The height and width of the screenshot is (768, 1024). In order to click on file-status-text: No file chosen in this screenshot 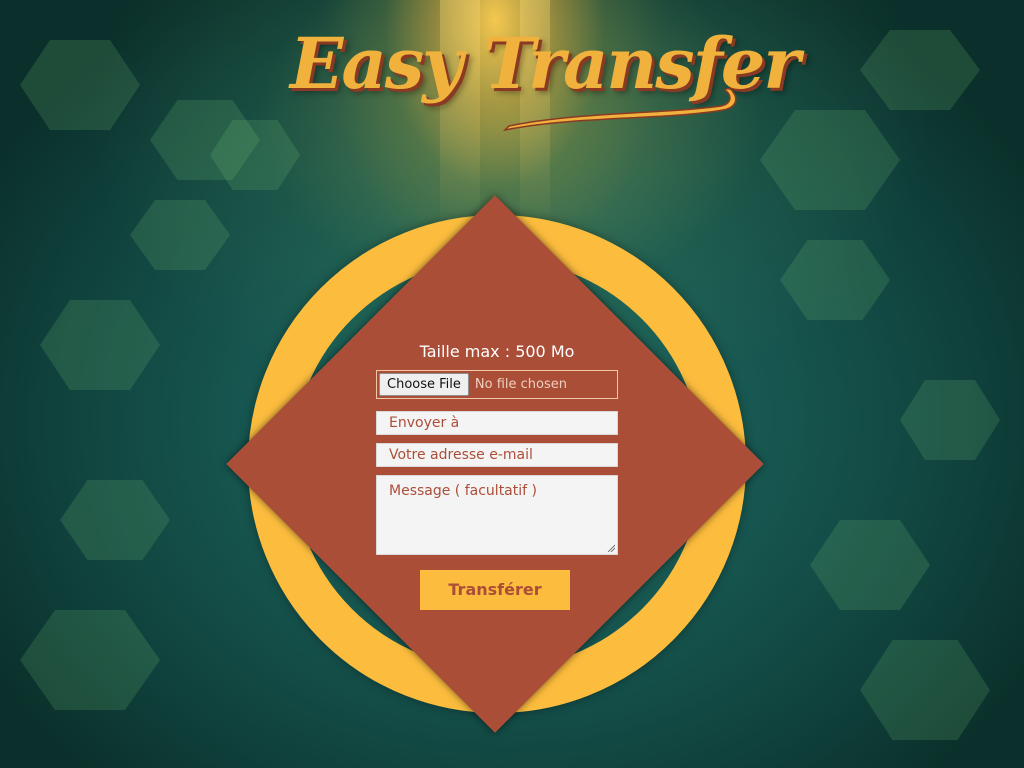, I will do `click(520, 384)`.